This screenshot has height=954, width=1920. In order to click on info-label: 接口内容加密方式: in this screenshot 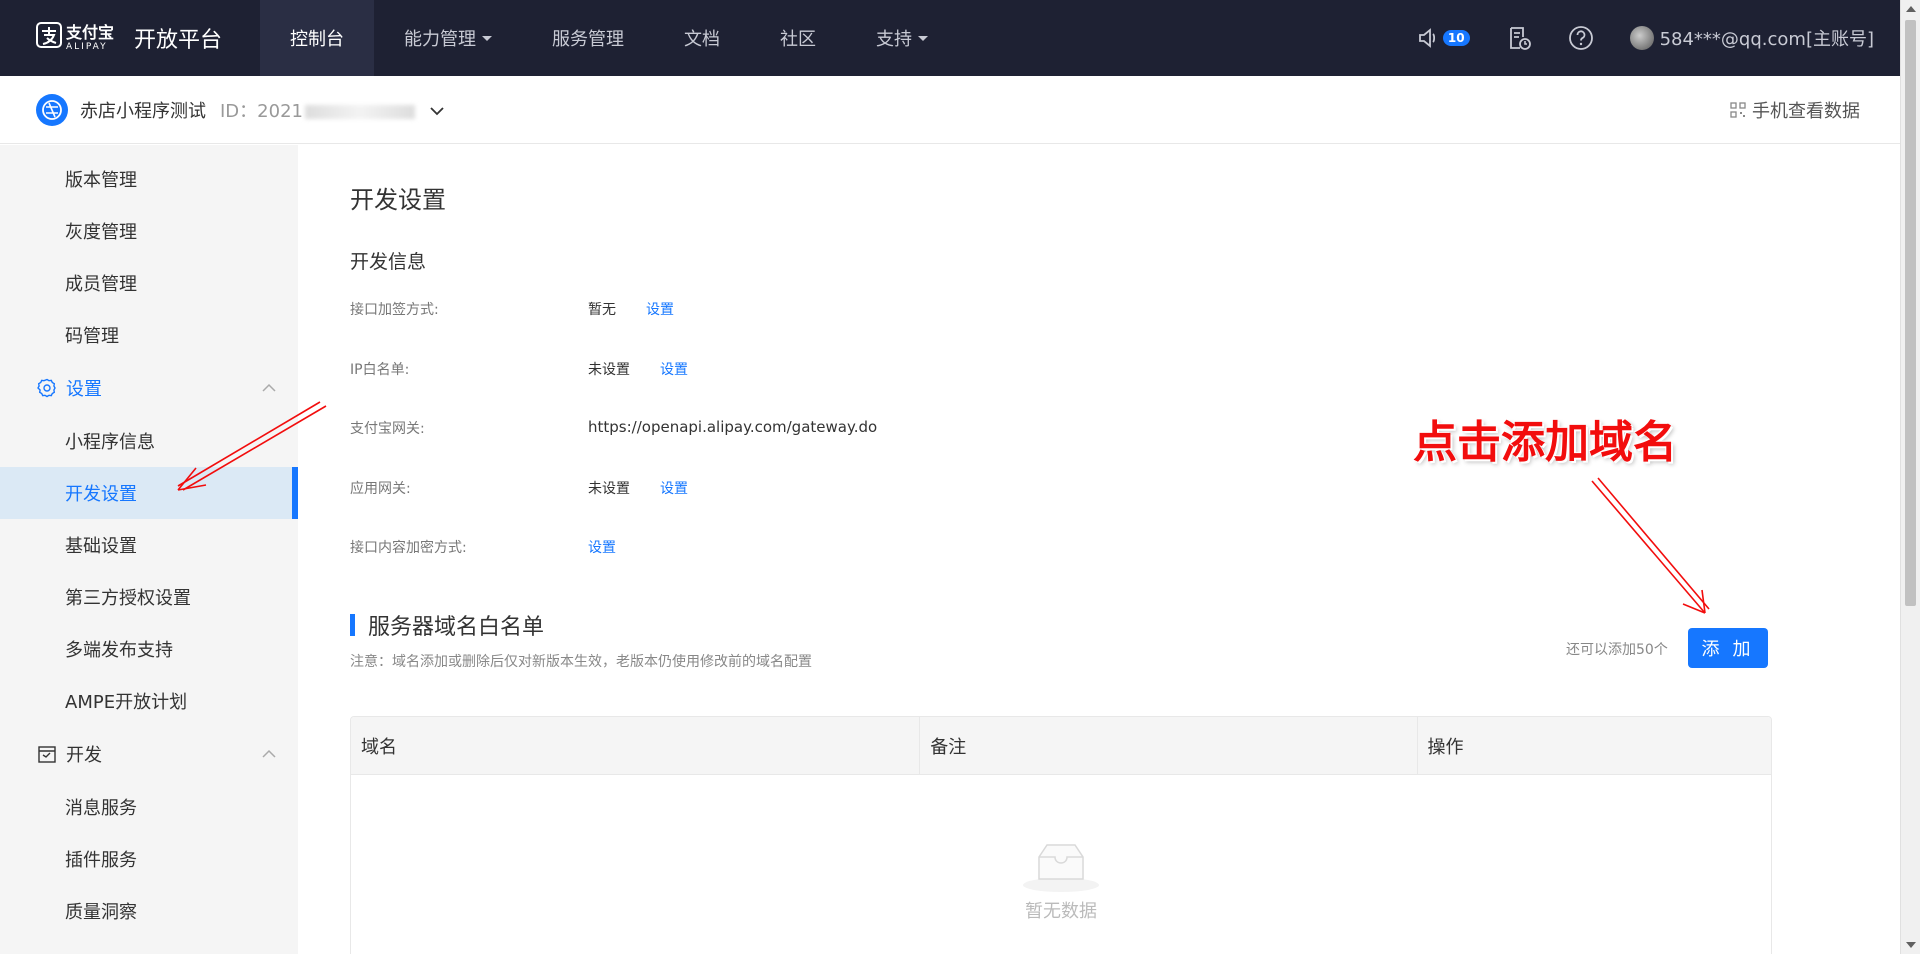, I will do `click(408, 548)`.